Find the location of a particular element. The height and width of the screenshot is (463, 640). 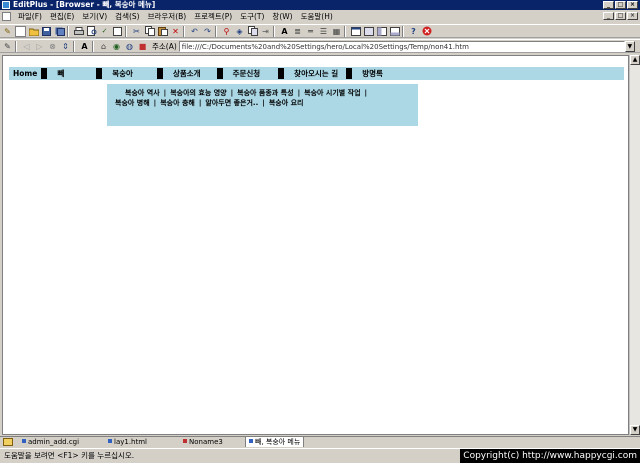

nav-item-bbae: 빼 is located at coordinates (60, 73).